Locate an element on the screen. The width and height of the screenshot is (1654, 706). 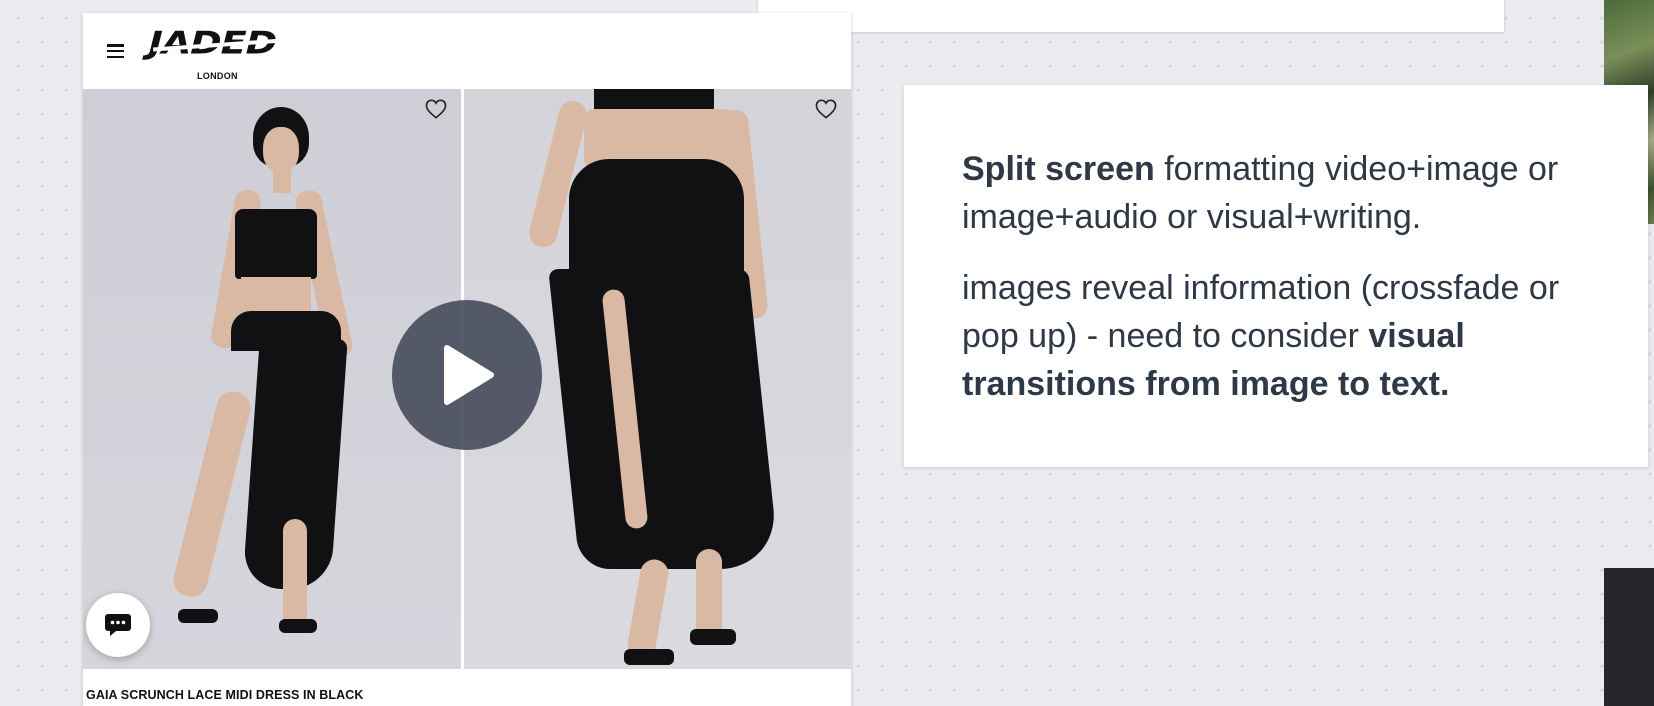
play-icon is located at coordinates (469, 375).